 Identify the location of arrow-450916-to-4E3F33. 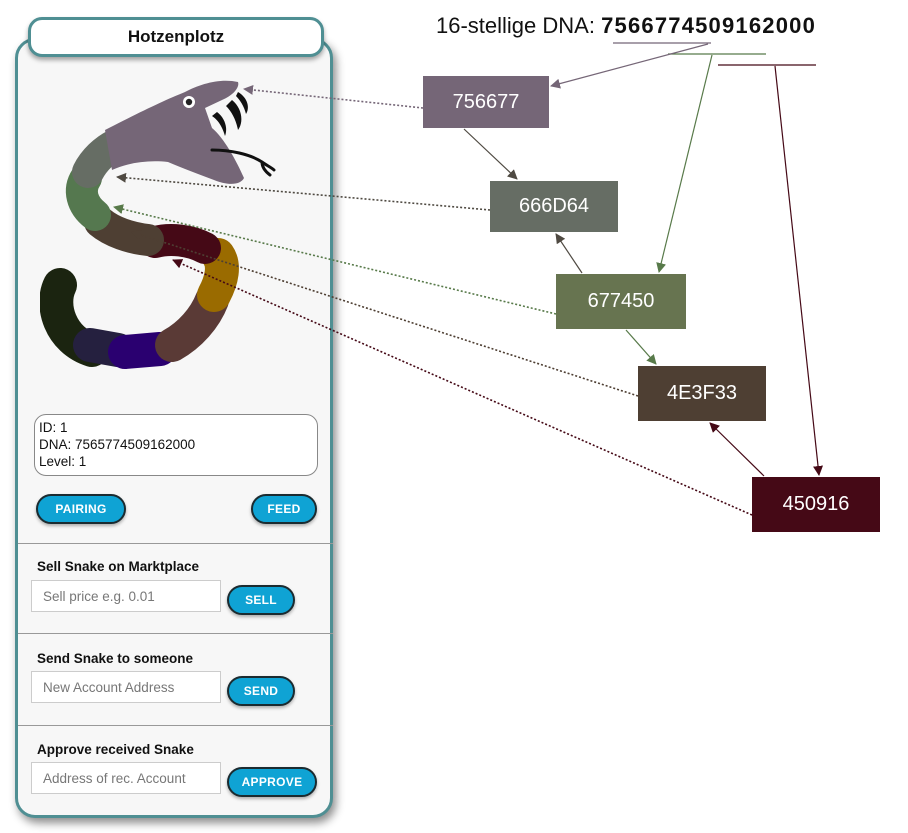
(737, 449).